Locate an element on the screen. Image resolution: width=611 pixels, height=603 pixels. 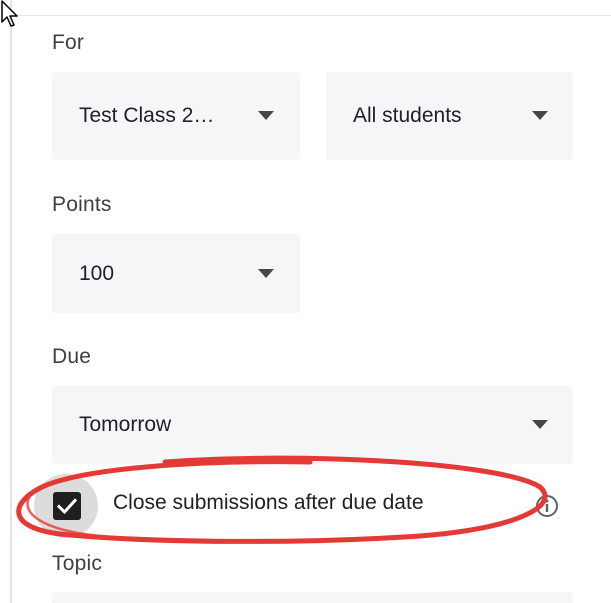
close-submissions-checkbox is located at coordinates (67, 506).